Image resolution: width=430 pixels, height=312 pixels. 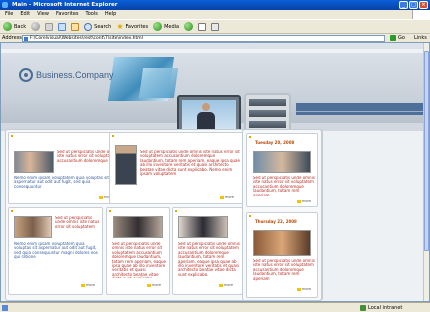 I want to click on maximize-button: □, so click(x=413, y=5).